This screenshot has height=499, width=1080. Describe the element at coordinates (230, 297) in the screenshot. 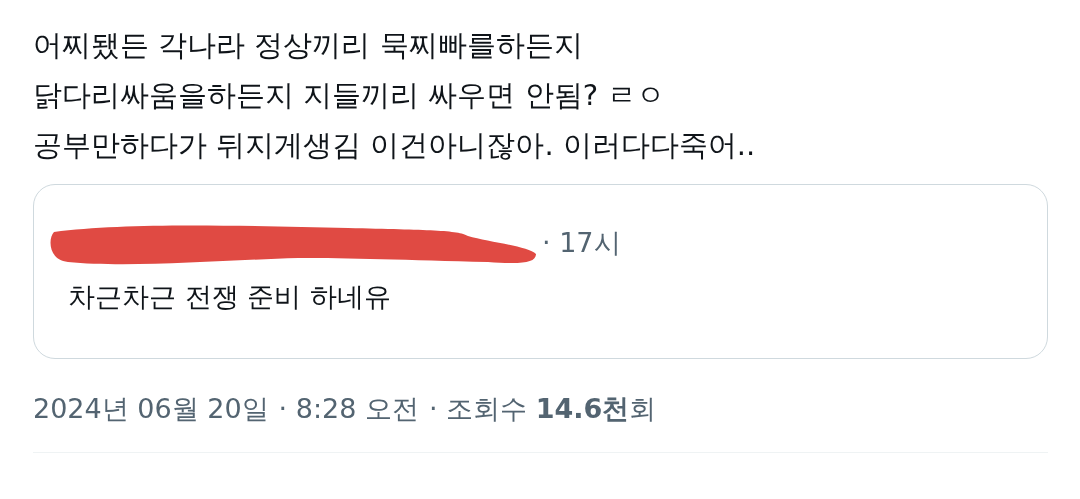

I see `quoted-post-text: 차근차근 전쟁 준비 하네유` at that location.